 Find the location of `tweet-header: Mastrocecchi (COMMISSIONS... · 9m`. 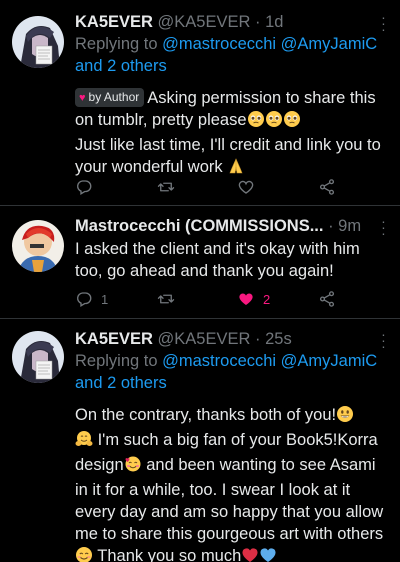

tweet-header: Mastrocecchi (COMMISSIONS... · 9m is located at coordinates (230, 226).